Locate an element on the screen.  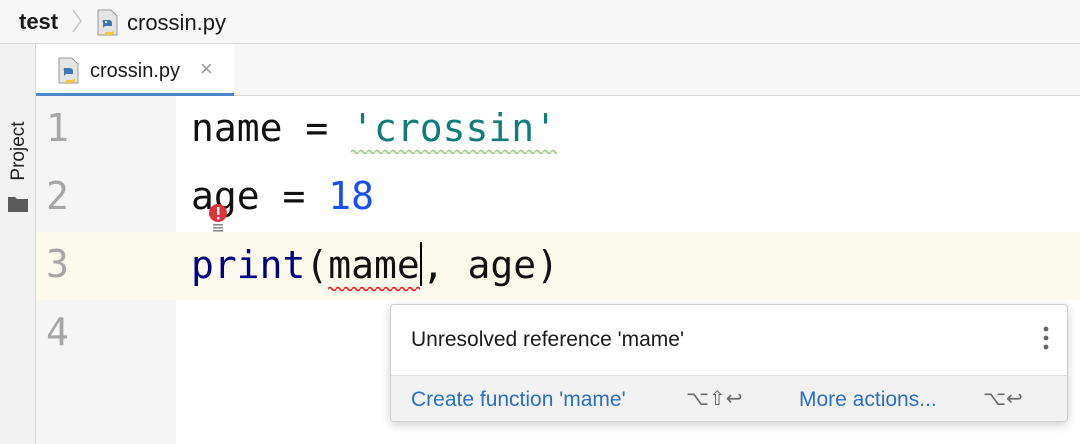
line-number: 2 is located at coordinates (57, 196).